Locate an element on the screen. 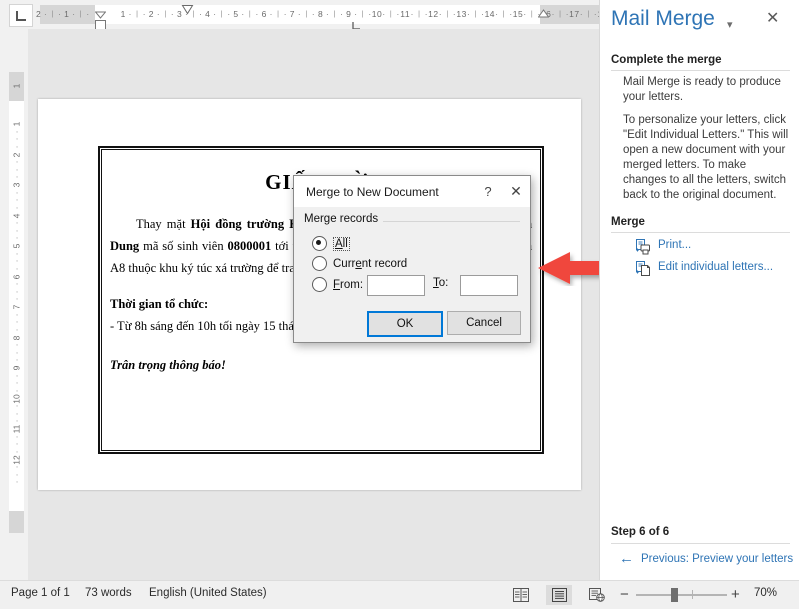 Image resolution: width=799 pixels, height=609 pixels. web-layout-icon is located at coordinates (597, 595).